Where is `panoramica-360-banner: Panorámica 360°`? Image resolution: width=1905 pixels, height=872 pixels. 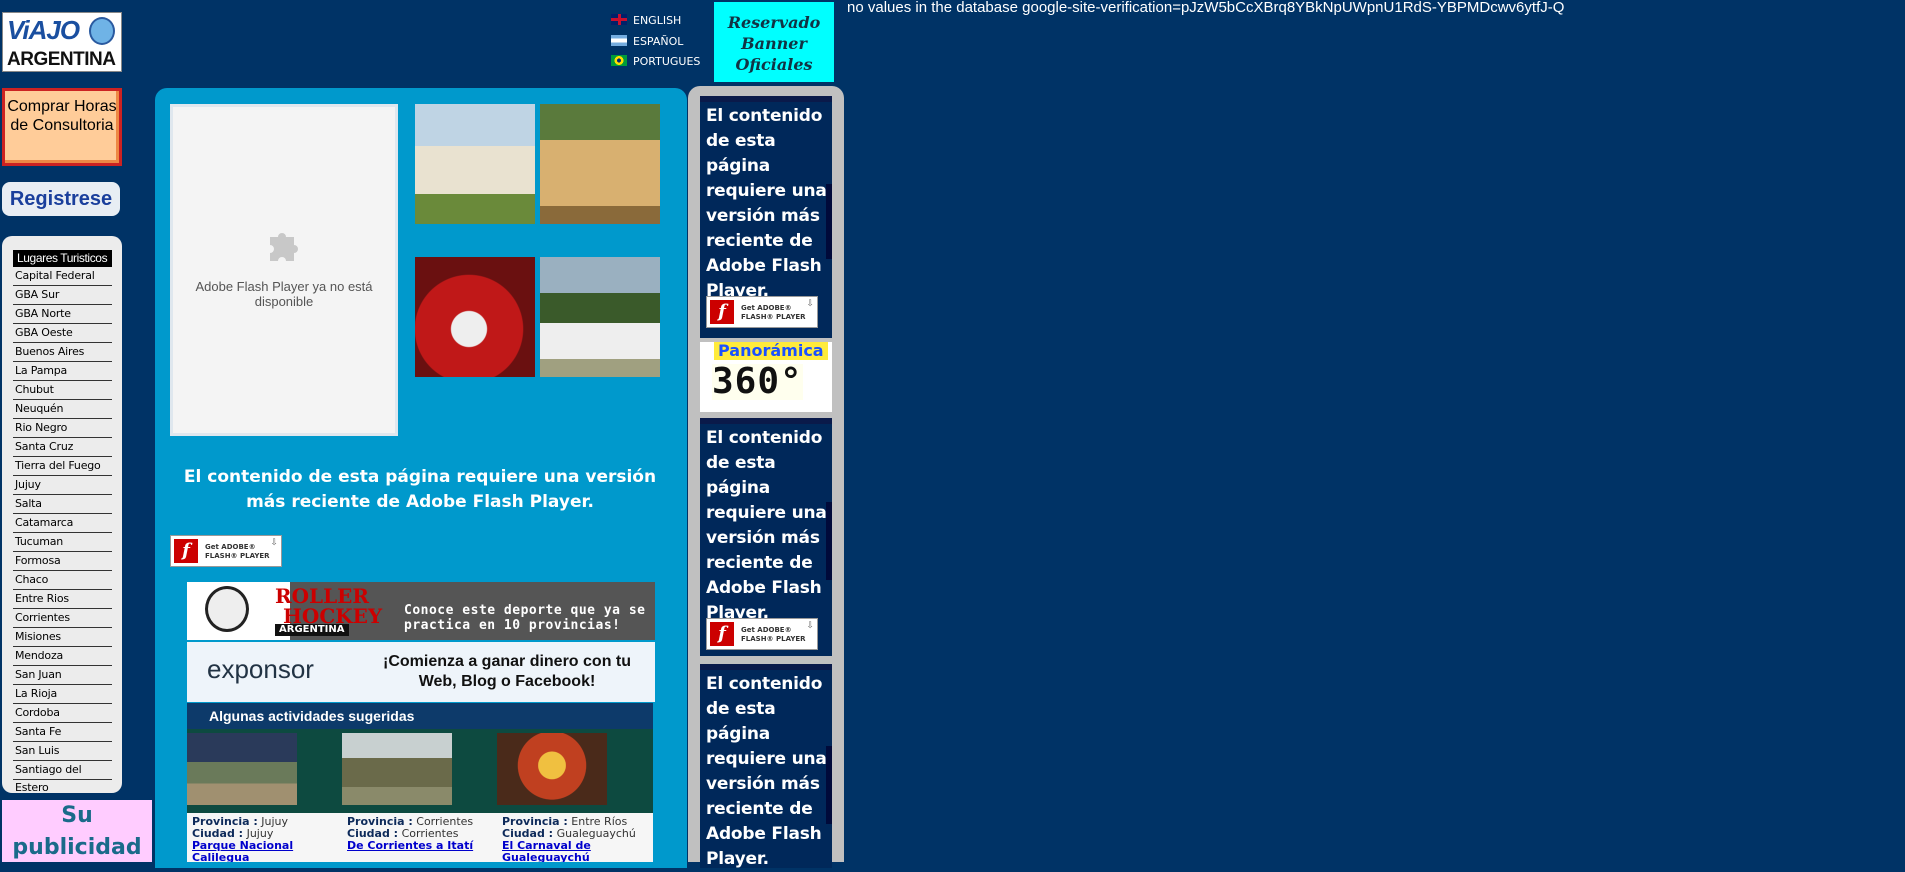 panoramica-360-banner: Panorámica 360° is located at coordinates (766, 377).